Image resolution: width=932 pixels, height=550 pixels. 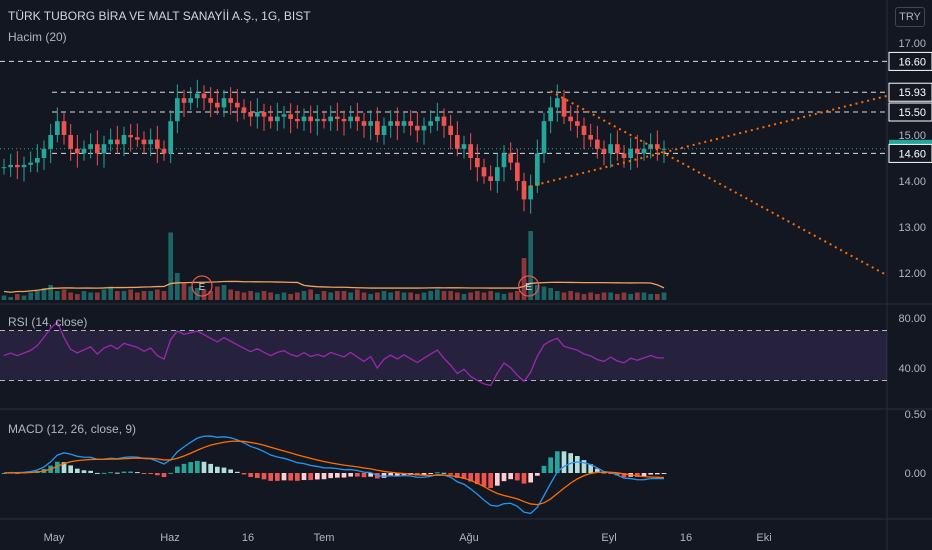 I want to click on time-tick-label: Haz, so click(x=170, y=538).